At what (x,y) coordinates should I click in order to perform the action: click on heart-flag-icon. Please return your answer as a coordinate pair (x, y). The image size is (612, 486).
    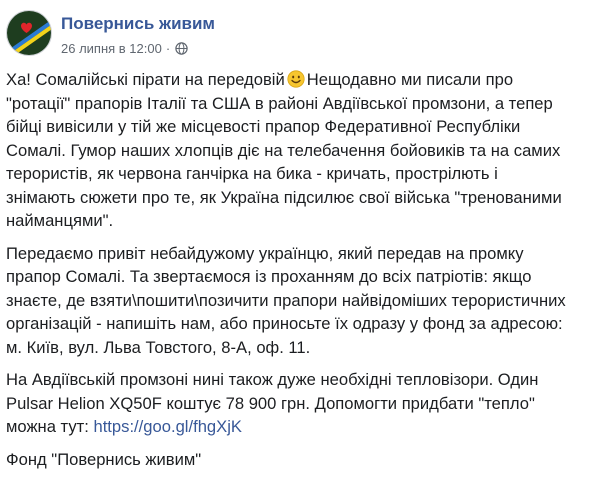
    Looking at the image, I should click on (29, 33).